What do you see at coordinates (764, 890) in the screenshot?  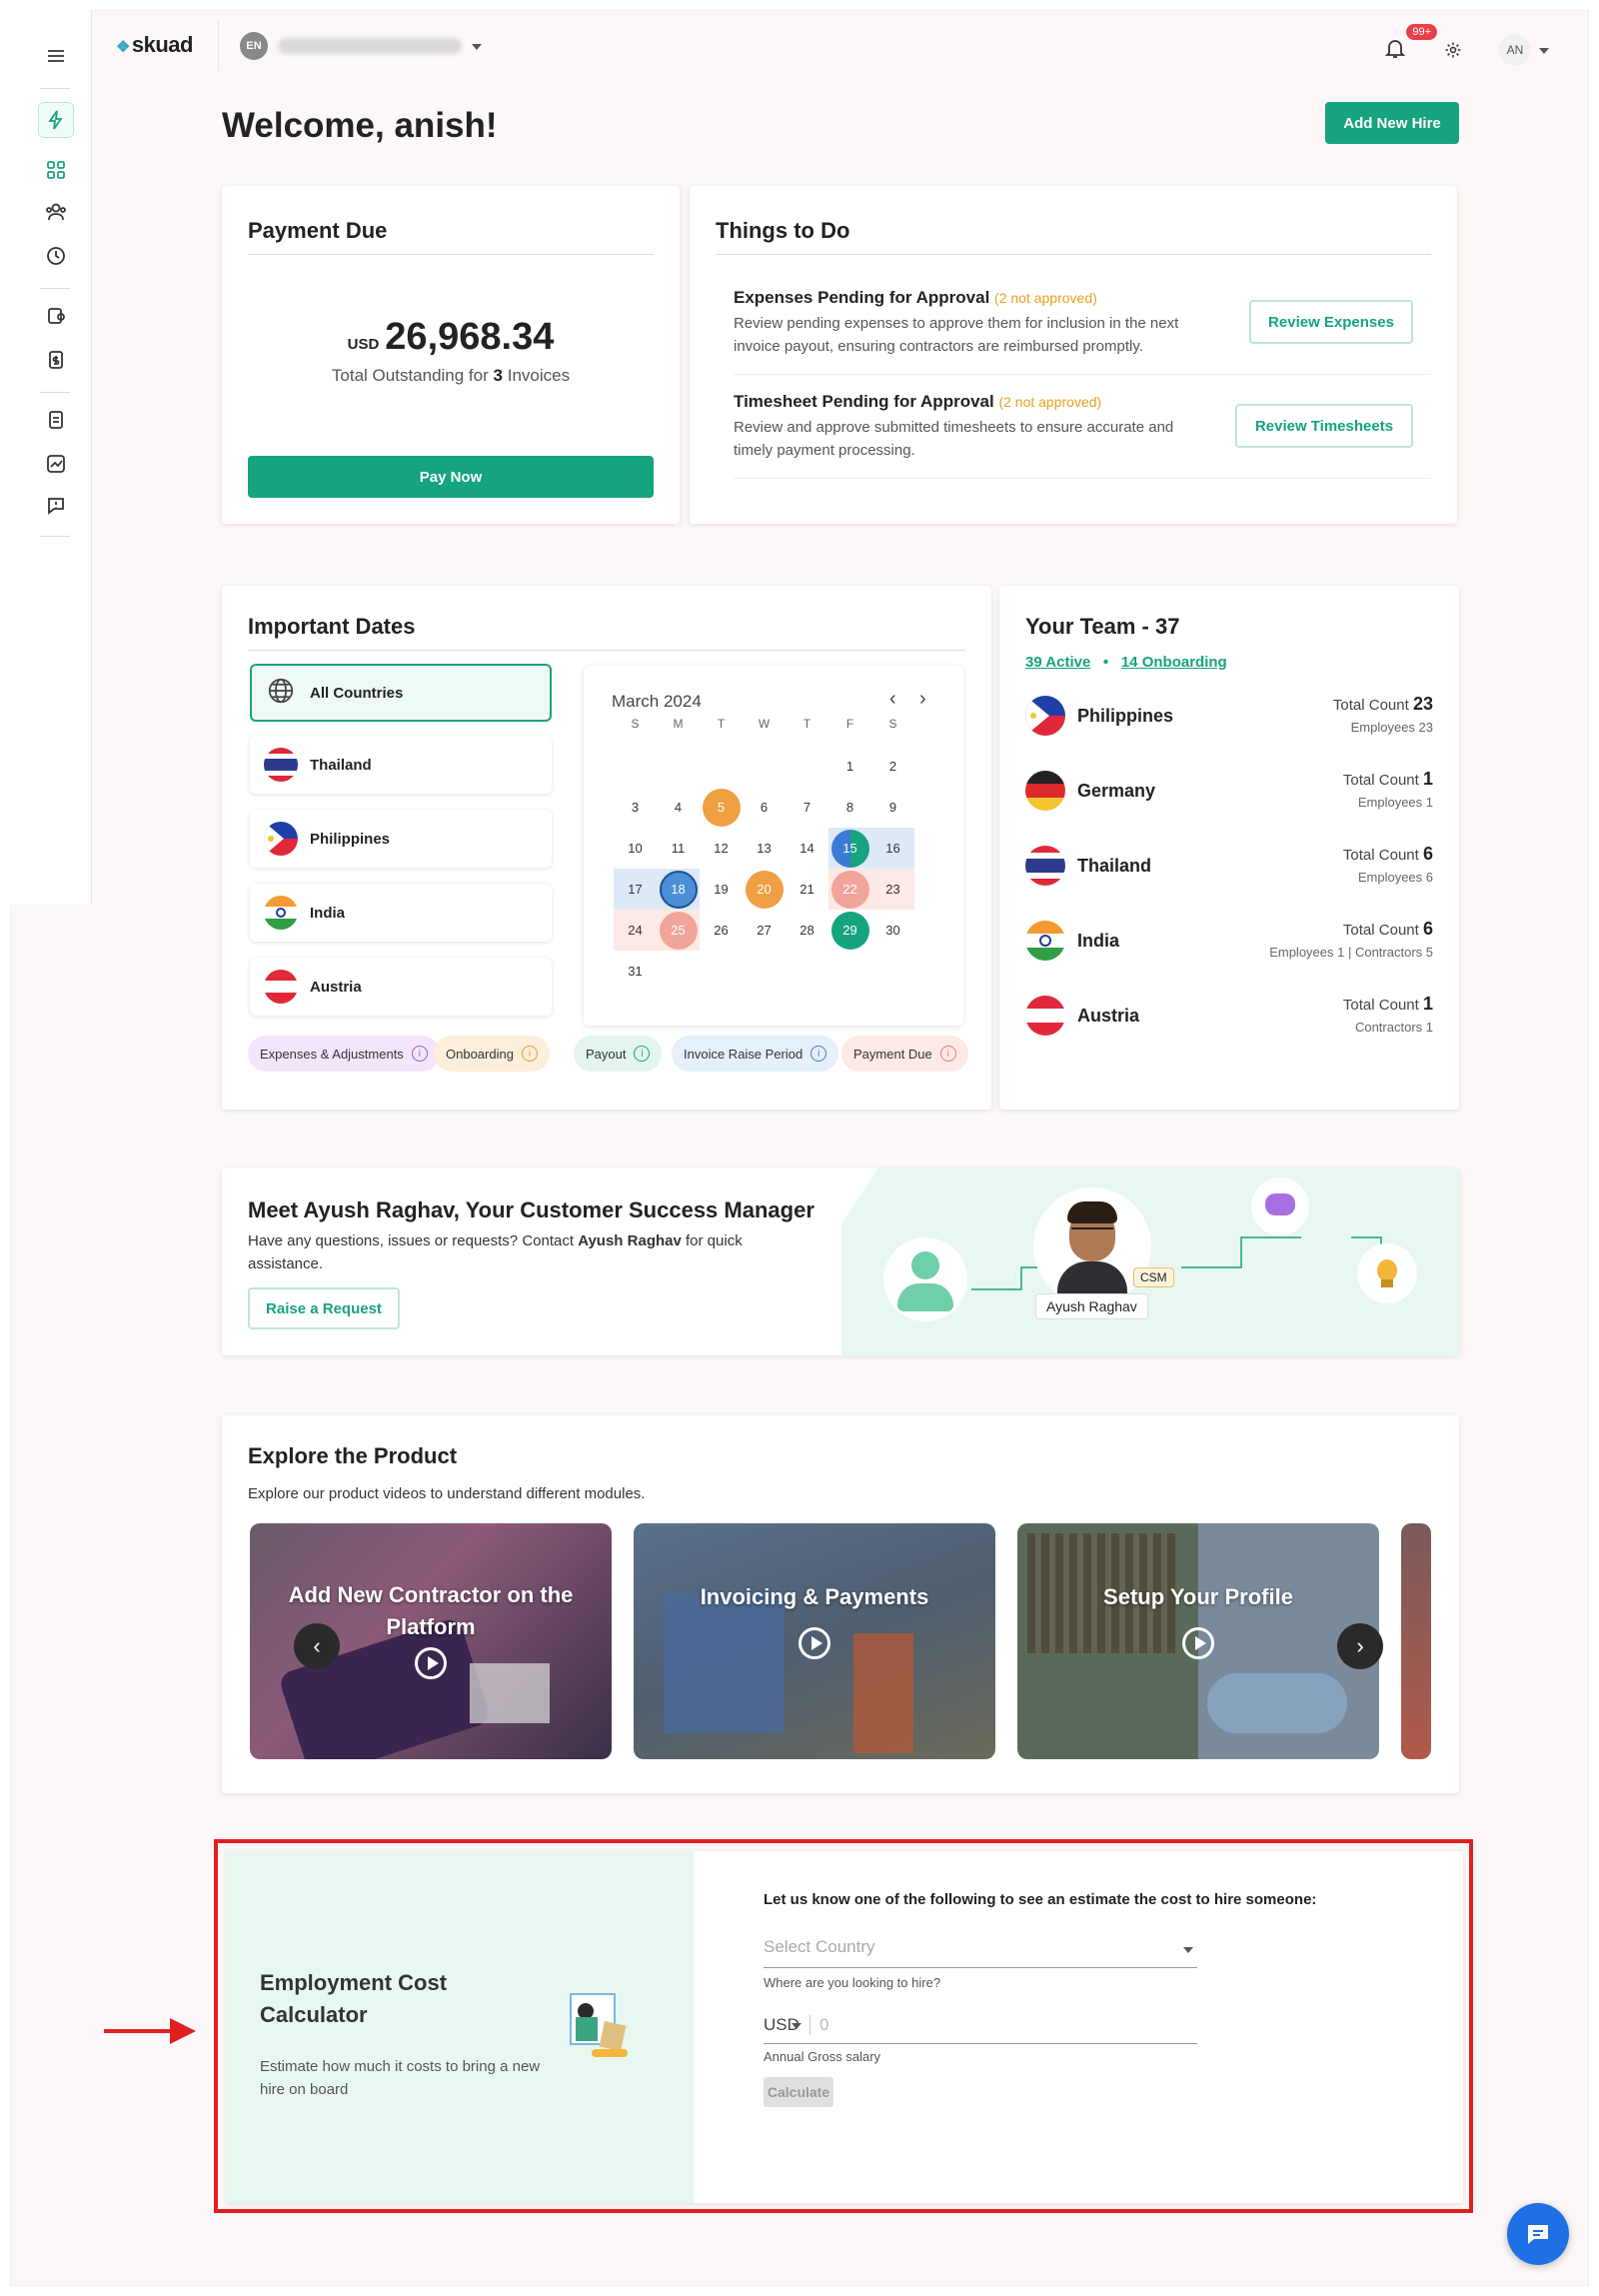 I see `calendar-day: 20` at bounding box center [764, 890].